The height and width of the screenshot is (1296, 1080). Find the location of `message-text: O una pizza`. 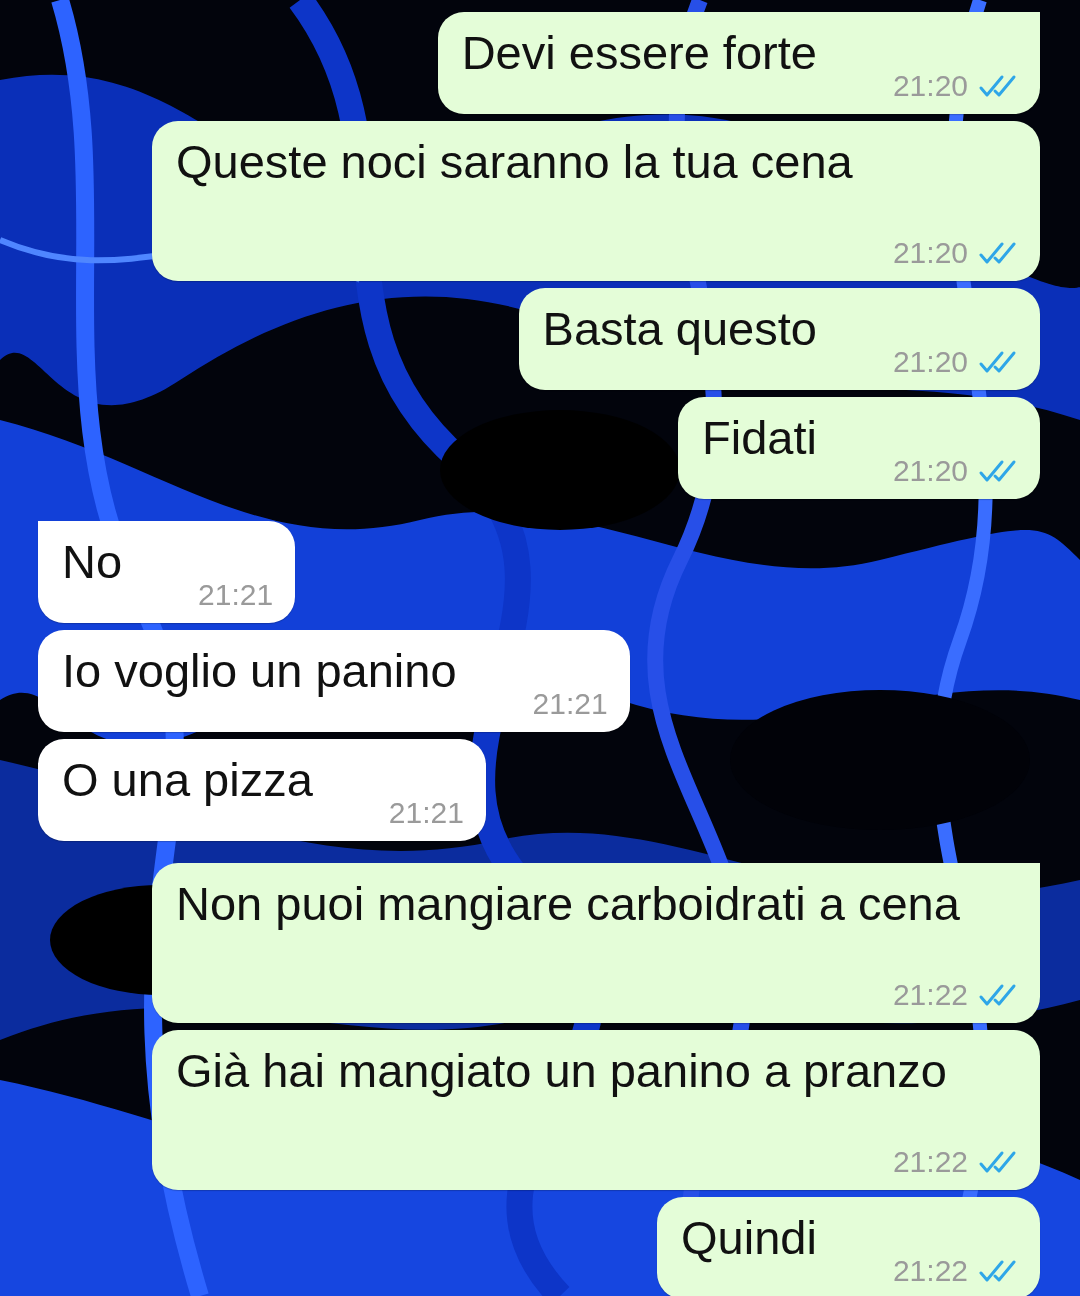

message-text: O una pizza is located at coordinates (187, 780).